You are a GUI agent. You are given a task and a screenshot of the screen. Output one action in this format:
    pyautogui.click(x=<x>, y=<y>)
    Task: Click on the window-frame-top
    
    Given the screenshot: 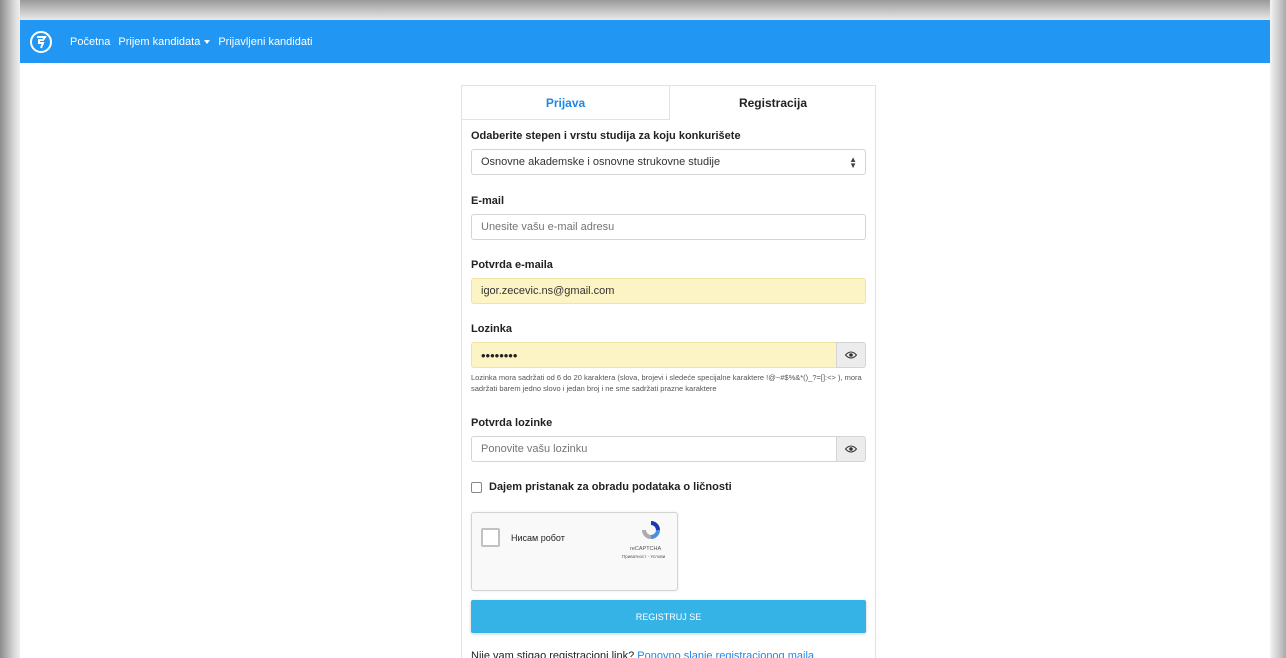 What is the action you would take?
    pyautogui.click(x=643, y=10)
    